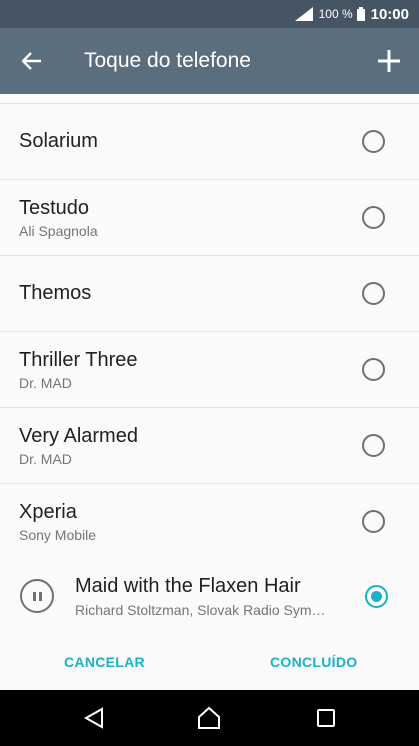 This screenshot has height=746, width=419. What do you see at coordinates (104, 662) in the screenshot?
I see `cancel-button: CANCELAR` at bounding box center [104, 662].